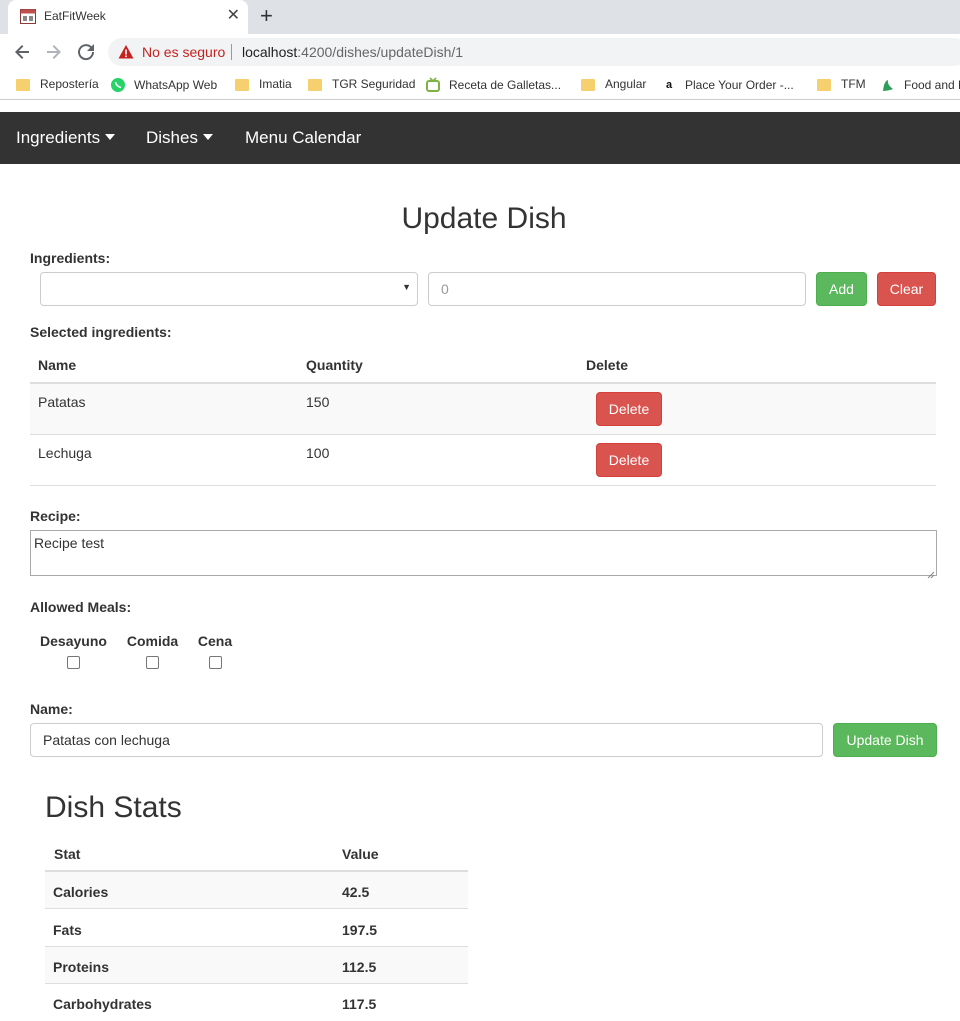  Describe the element at coordinates (75, 16) in the screenshot. I see `tab-title: EatFitWeek` at that location.